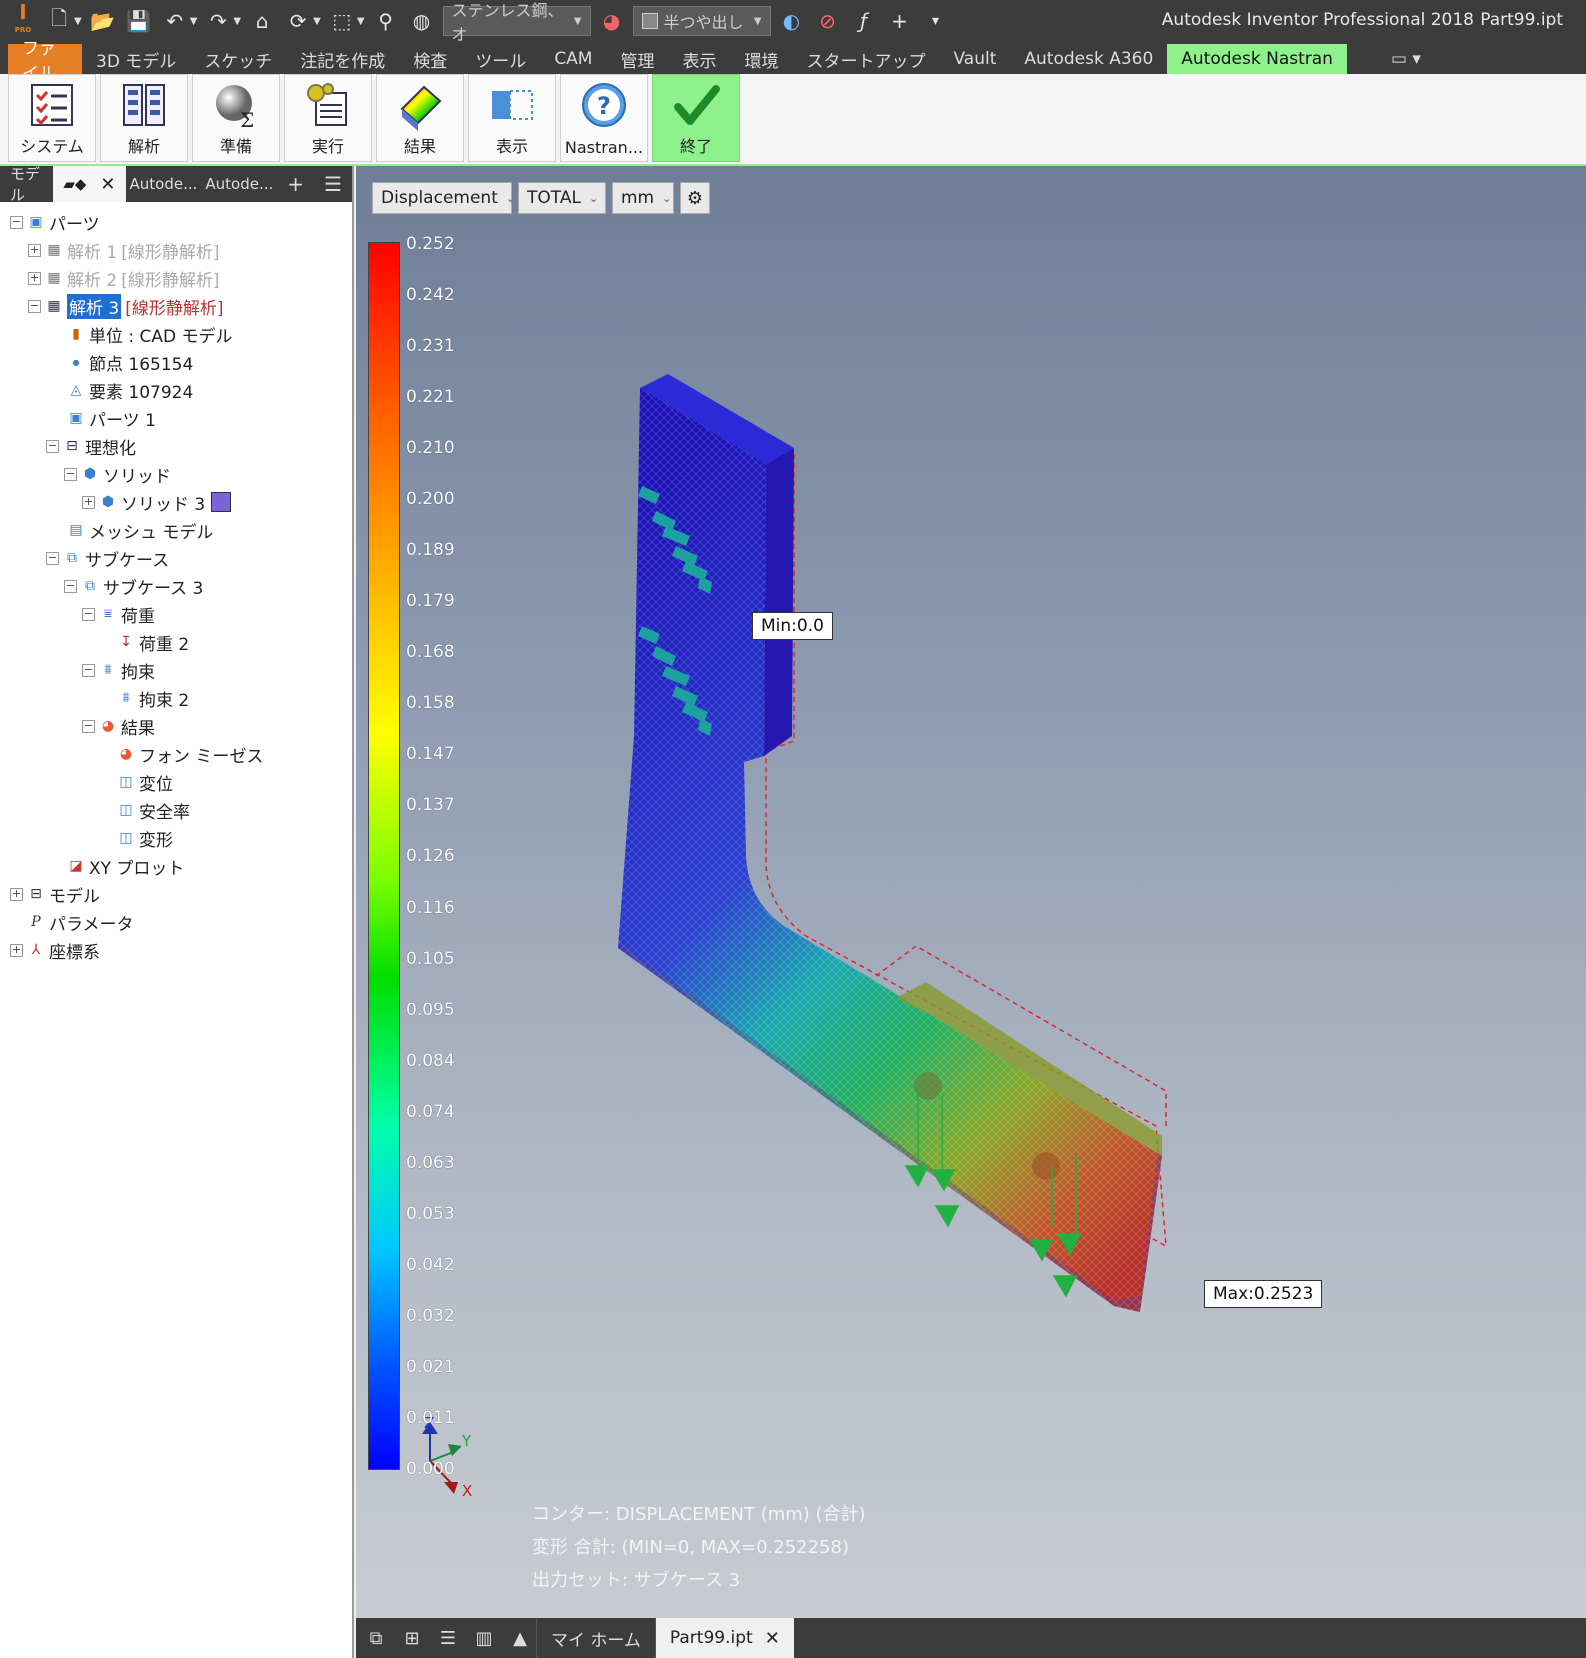  Describe the element at coordinates (89, 184) in the screenshot. I see `tab-nastran-browser: ▰◆ ✕` at that location.